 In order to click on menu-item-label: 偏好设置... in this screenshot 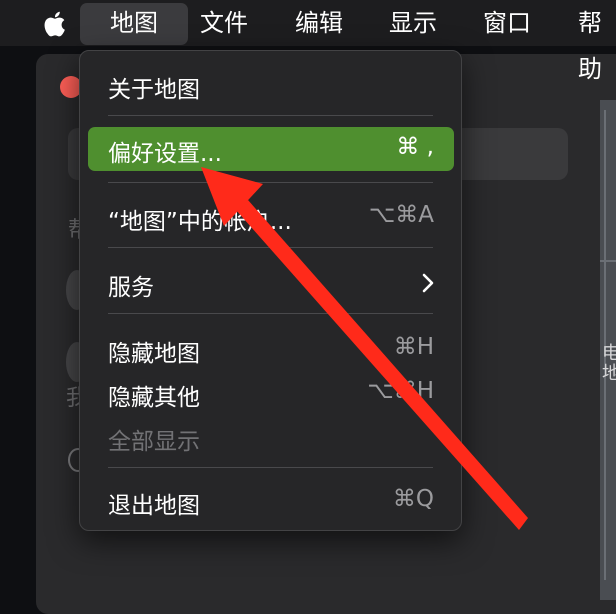, I will do `click(165, 154)`.